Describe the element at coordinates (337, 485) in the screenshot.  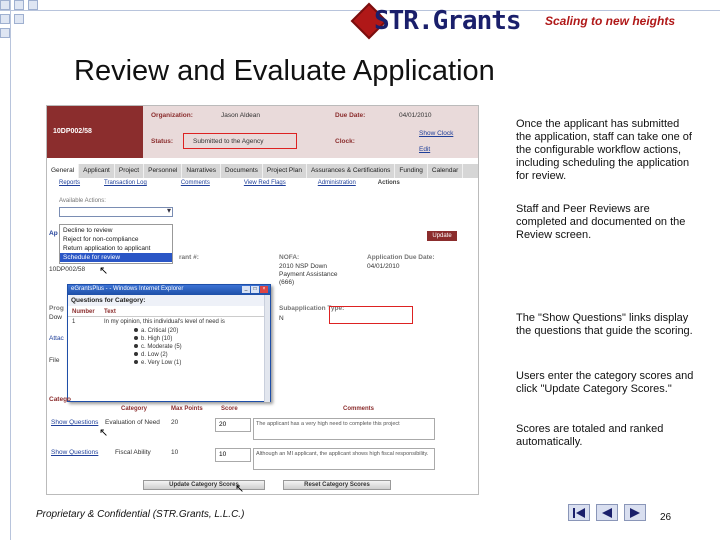
I see `reset-category-scores-button: Reset Category Scores` at that location.